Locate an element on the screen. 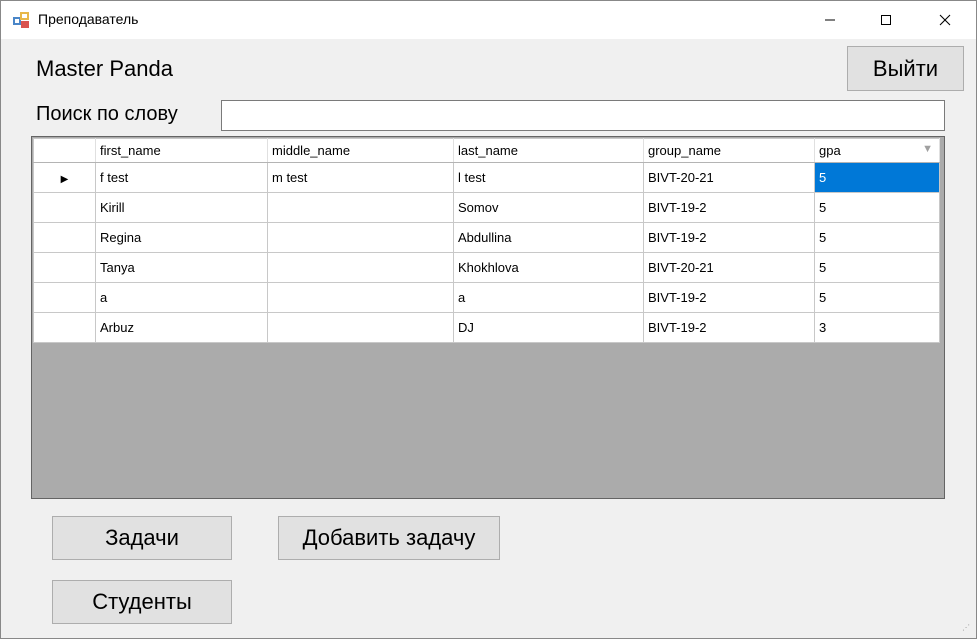 The height and width of the screenshot is (639, 977). table-row: a a BIVT-19-2 5 is located at coordinates (486, 297).